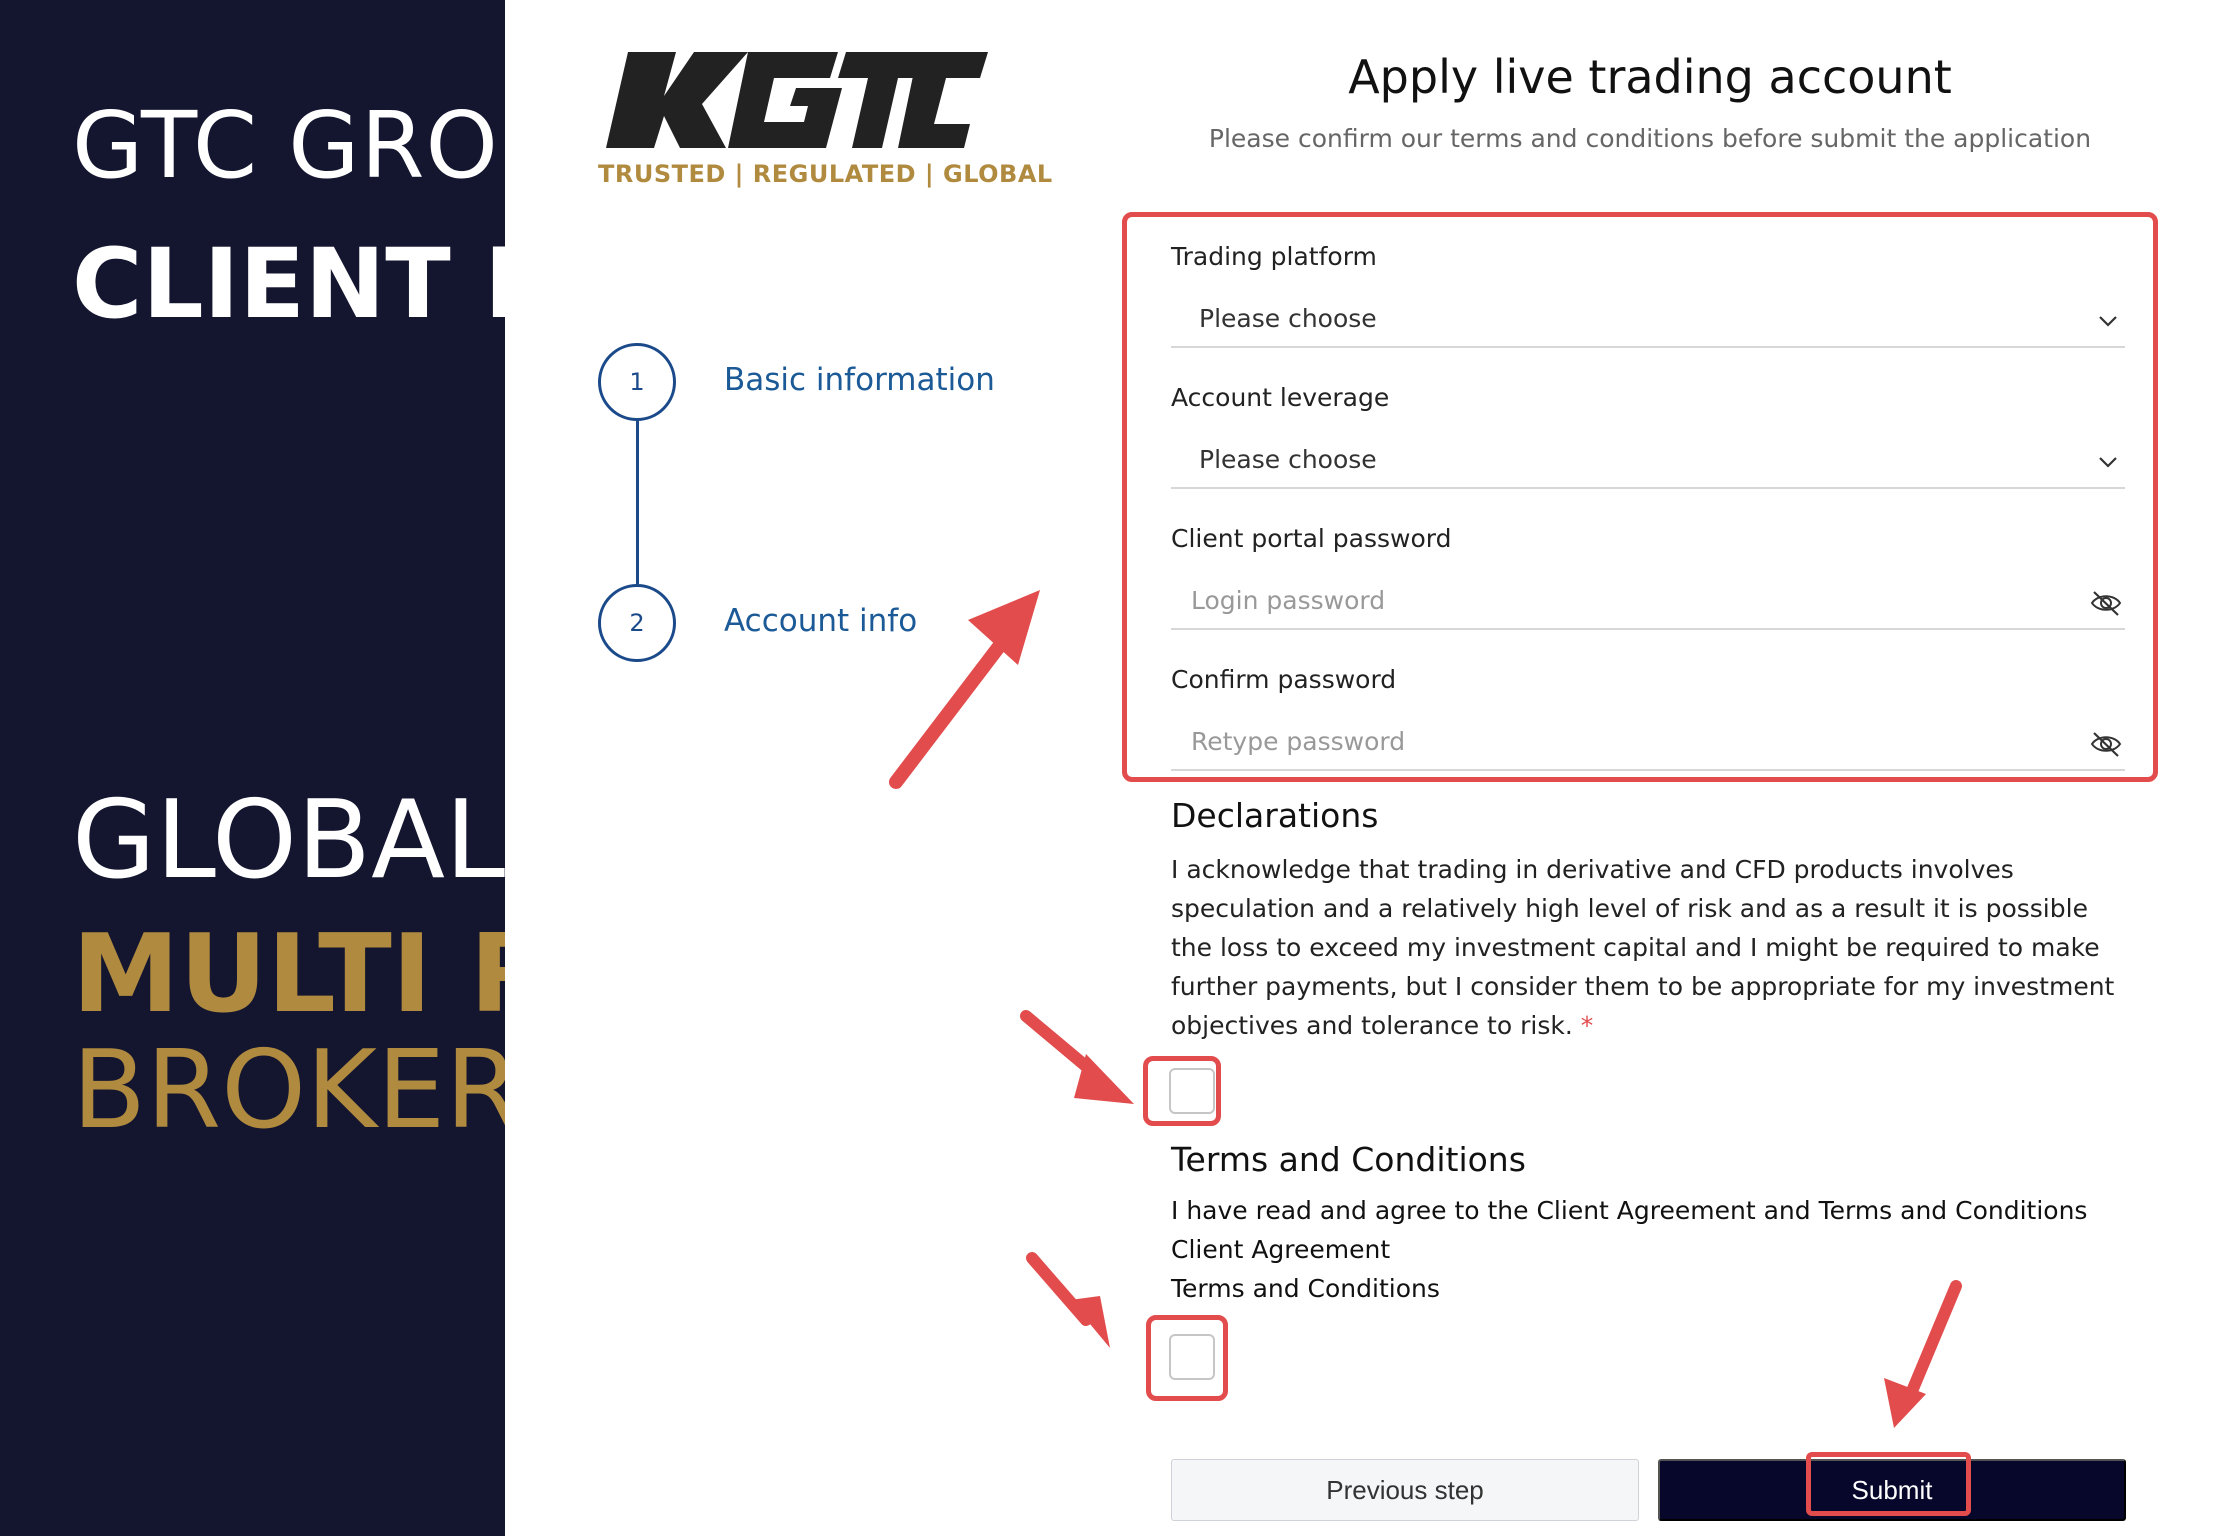 Image resolution: width=2218 pixels, height=1536 pixels. Describe the element at coordinates (1275, 815) in the screenshot. I see `declarations-title: Declarations` at that location.